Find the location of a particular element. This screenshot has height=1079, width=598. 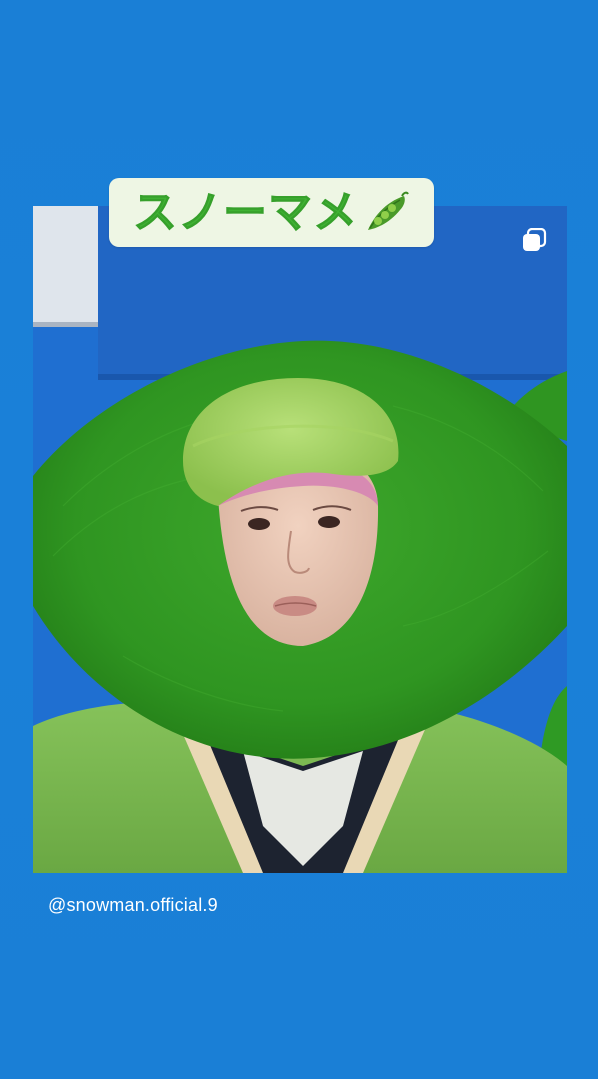

account-handle: @snowman.official.9 is located at coordinates (133, 905).